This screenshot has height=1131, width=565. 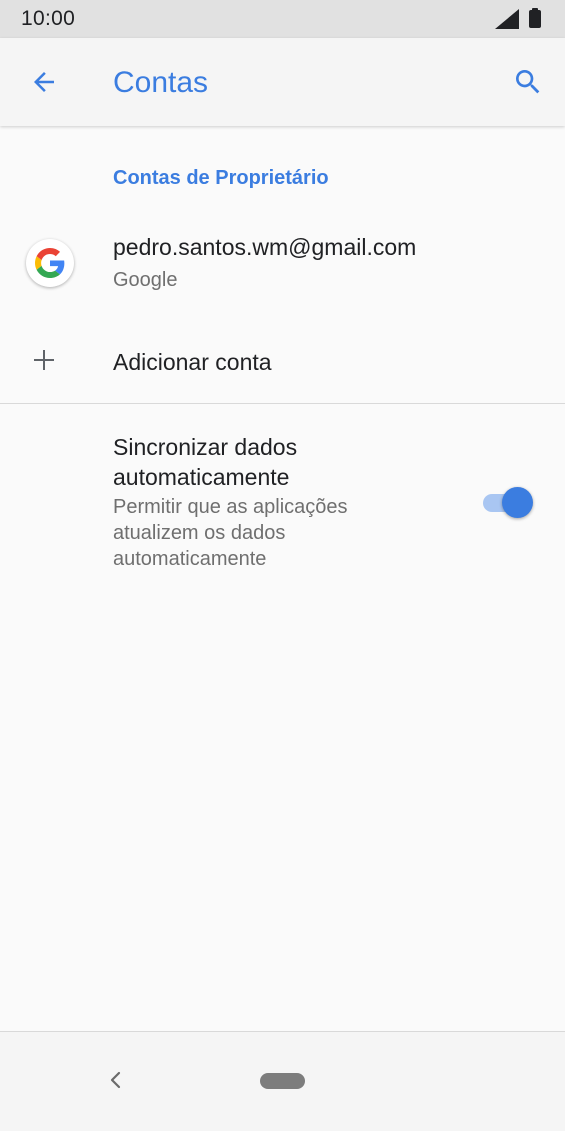 I want to click on nav-back-button, so click(x=116, y=1080).